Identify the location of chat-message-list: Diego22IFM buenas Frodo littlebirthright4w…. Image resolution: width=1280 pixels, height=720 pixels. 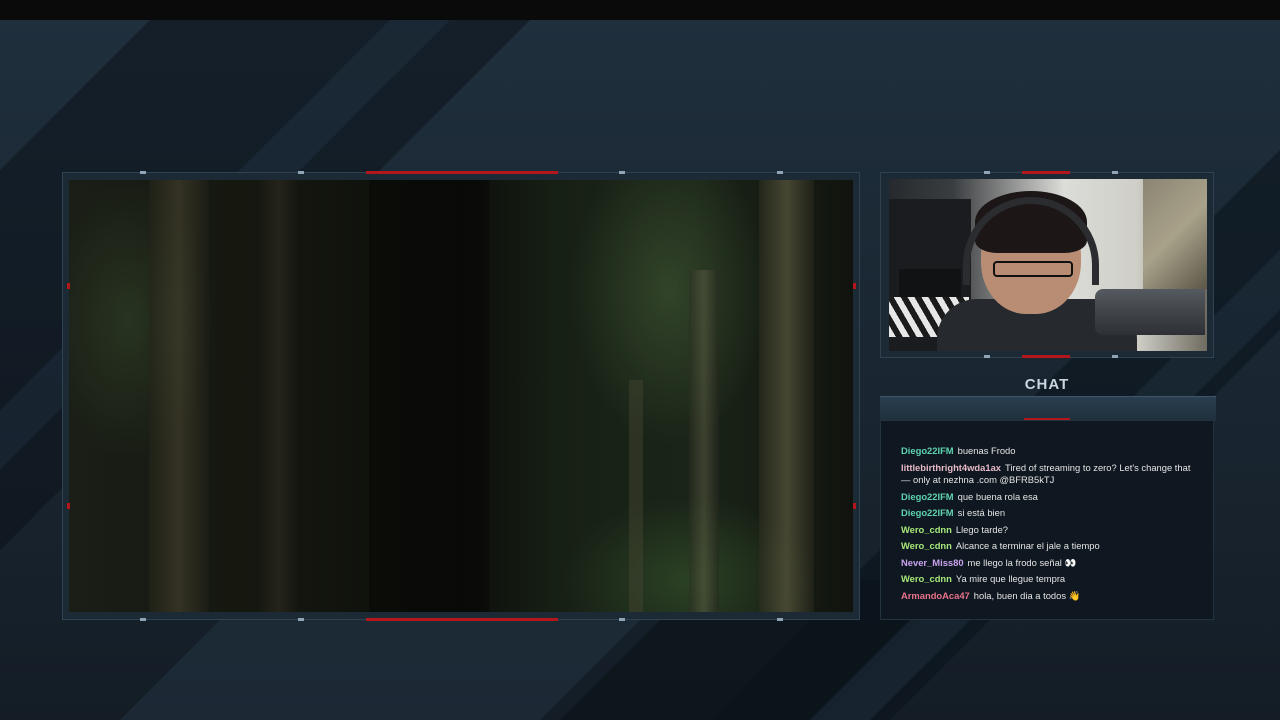
(1051, 525).